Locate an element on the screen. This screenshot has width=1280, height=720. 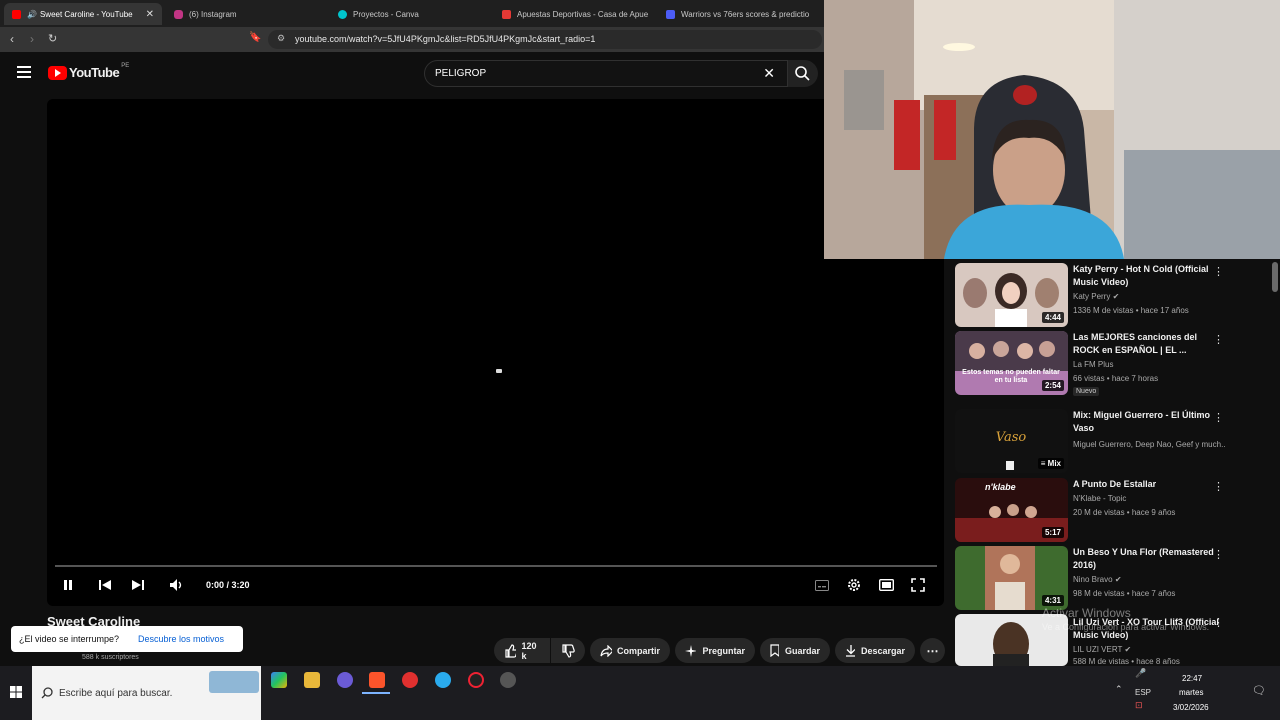
tooltip-link: Descubre los motivos is located at coordinates (181, 639).